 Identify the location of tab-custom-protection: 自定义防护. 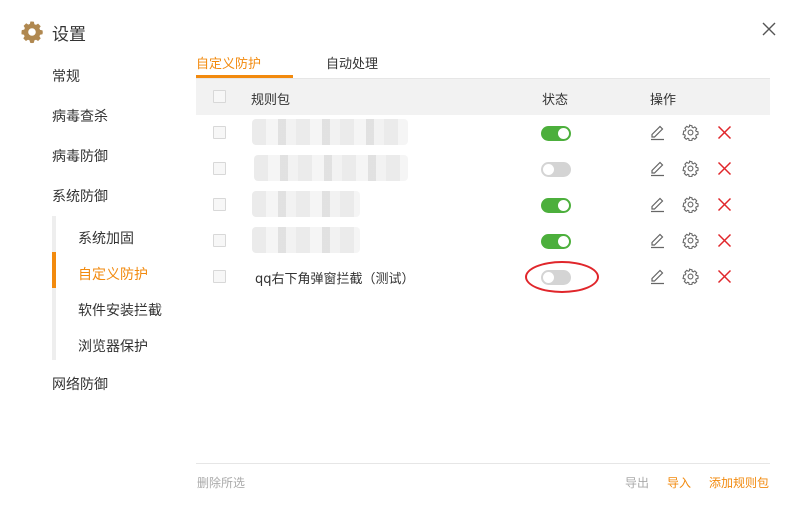
(228, 62).